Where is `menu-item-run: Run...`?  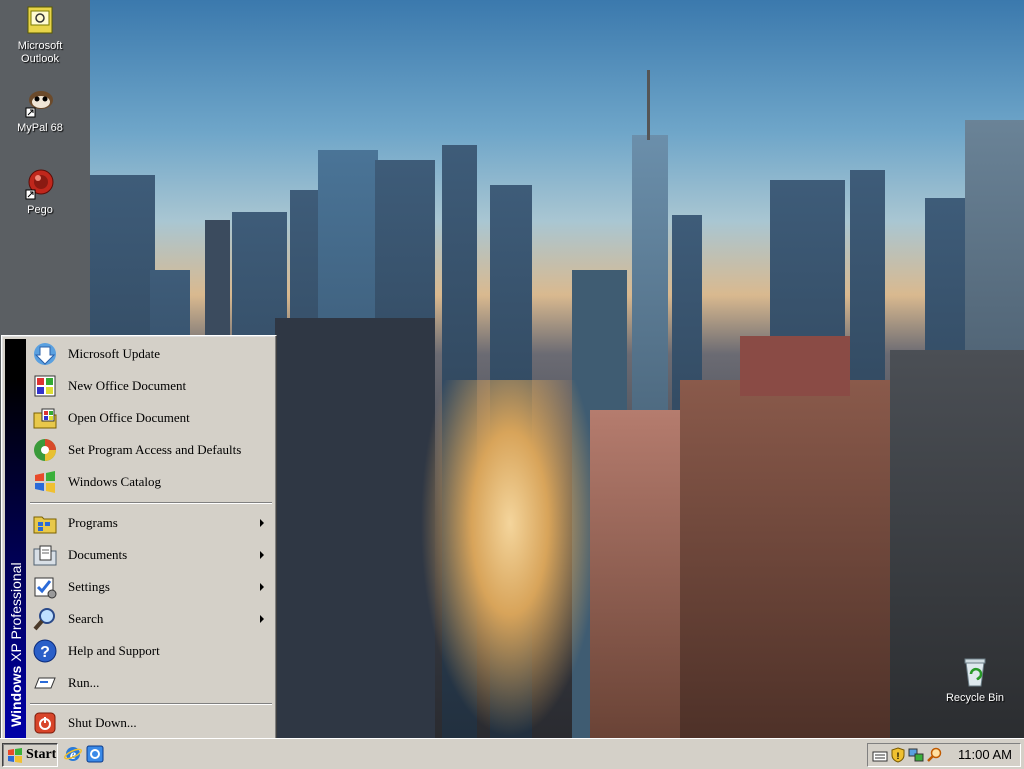
menu-item-run: Run... is located at coordinates (150, 683).